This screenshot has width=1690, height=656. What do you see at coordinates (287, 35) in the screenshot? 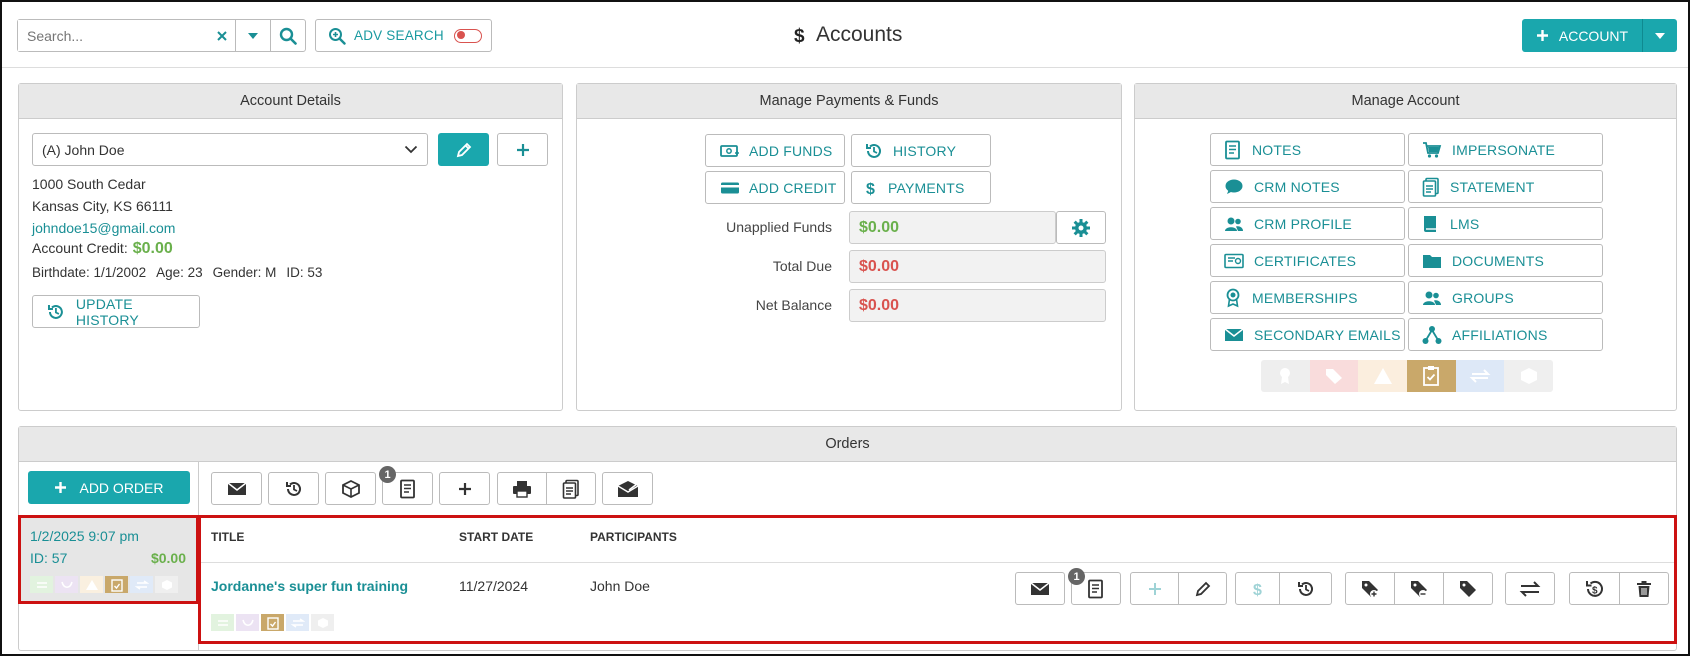
I see `search-button` at bounding box center [287, 35].